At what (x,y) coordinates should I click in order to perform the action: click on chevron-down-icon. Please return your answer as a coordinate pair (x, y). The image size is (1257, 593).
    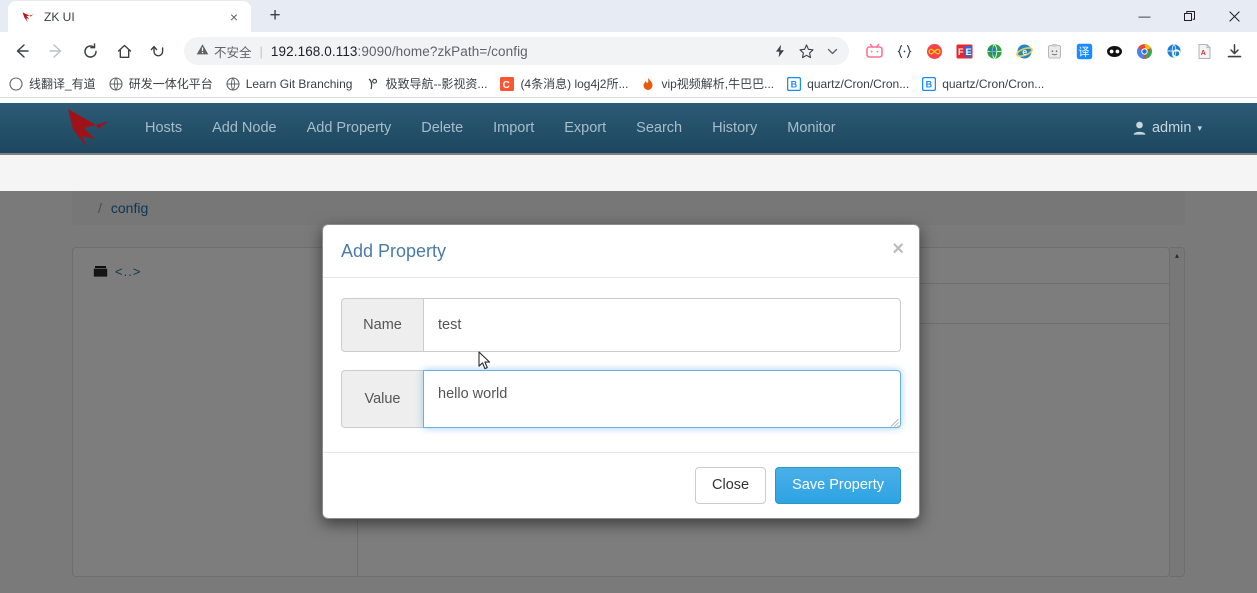
    Looking at the image, I should click on (832, 51).